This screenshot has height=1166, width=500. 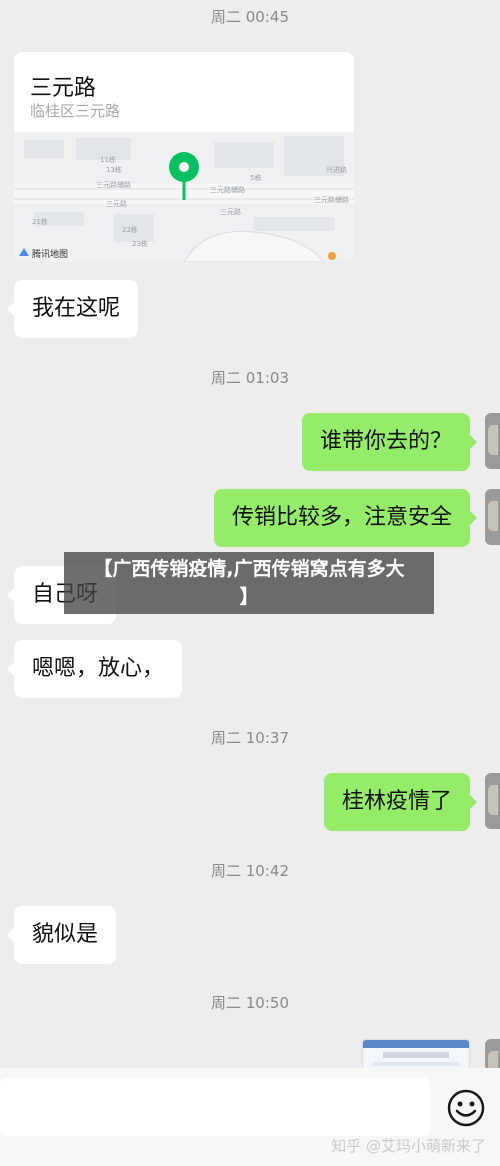 What do you see at coordinates (336, 169) in the screenshot?
I see `map-label: 兴进路` at bounding box center [336, 169].